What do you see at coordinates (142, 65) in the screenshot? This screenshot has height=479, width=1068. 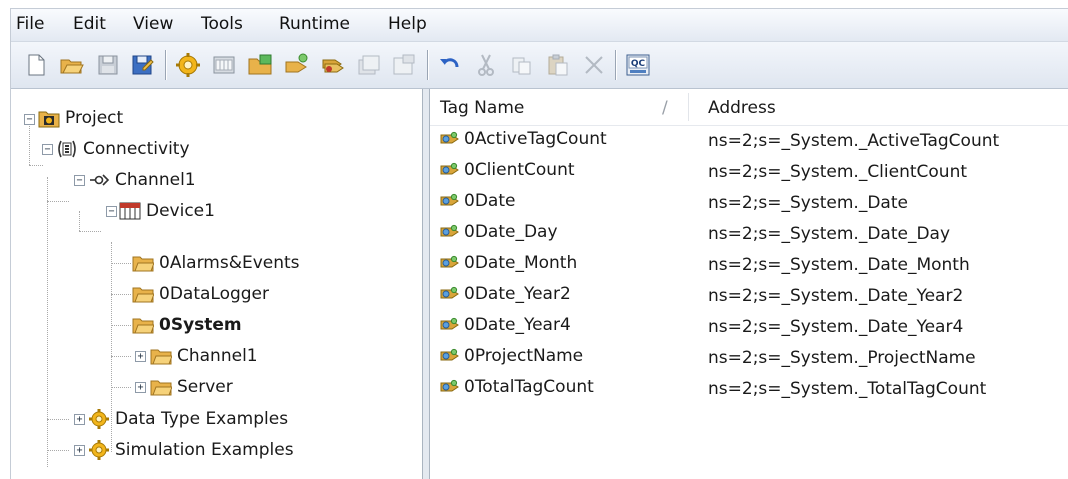 I see `save-as-icon` at bounding box center [142, 65].